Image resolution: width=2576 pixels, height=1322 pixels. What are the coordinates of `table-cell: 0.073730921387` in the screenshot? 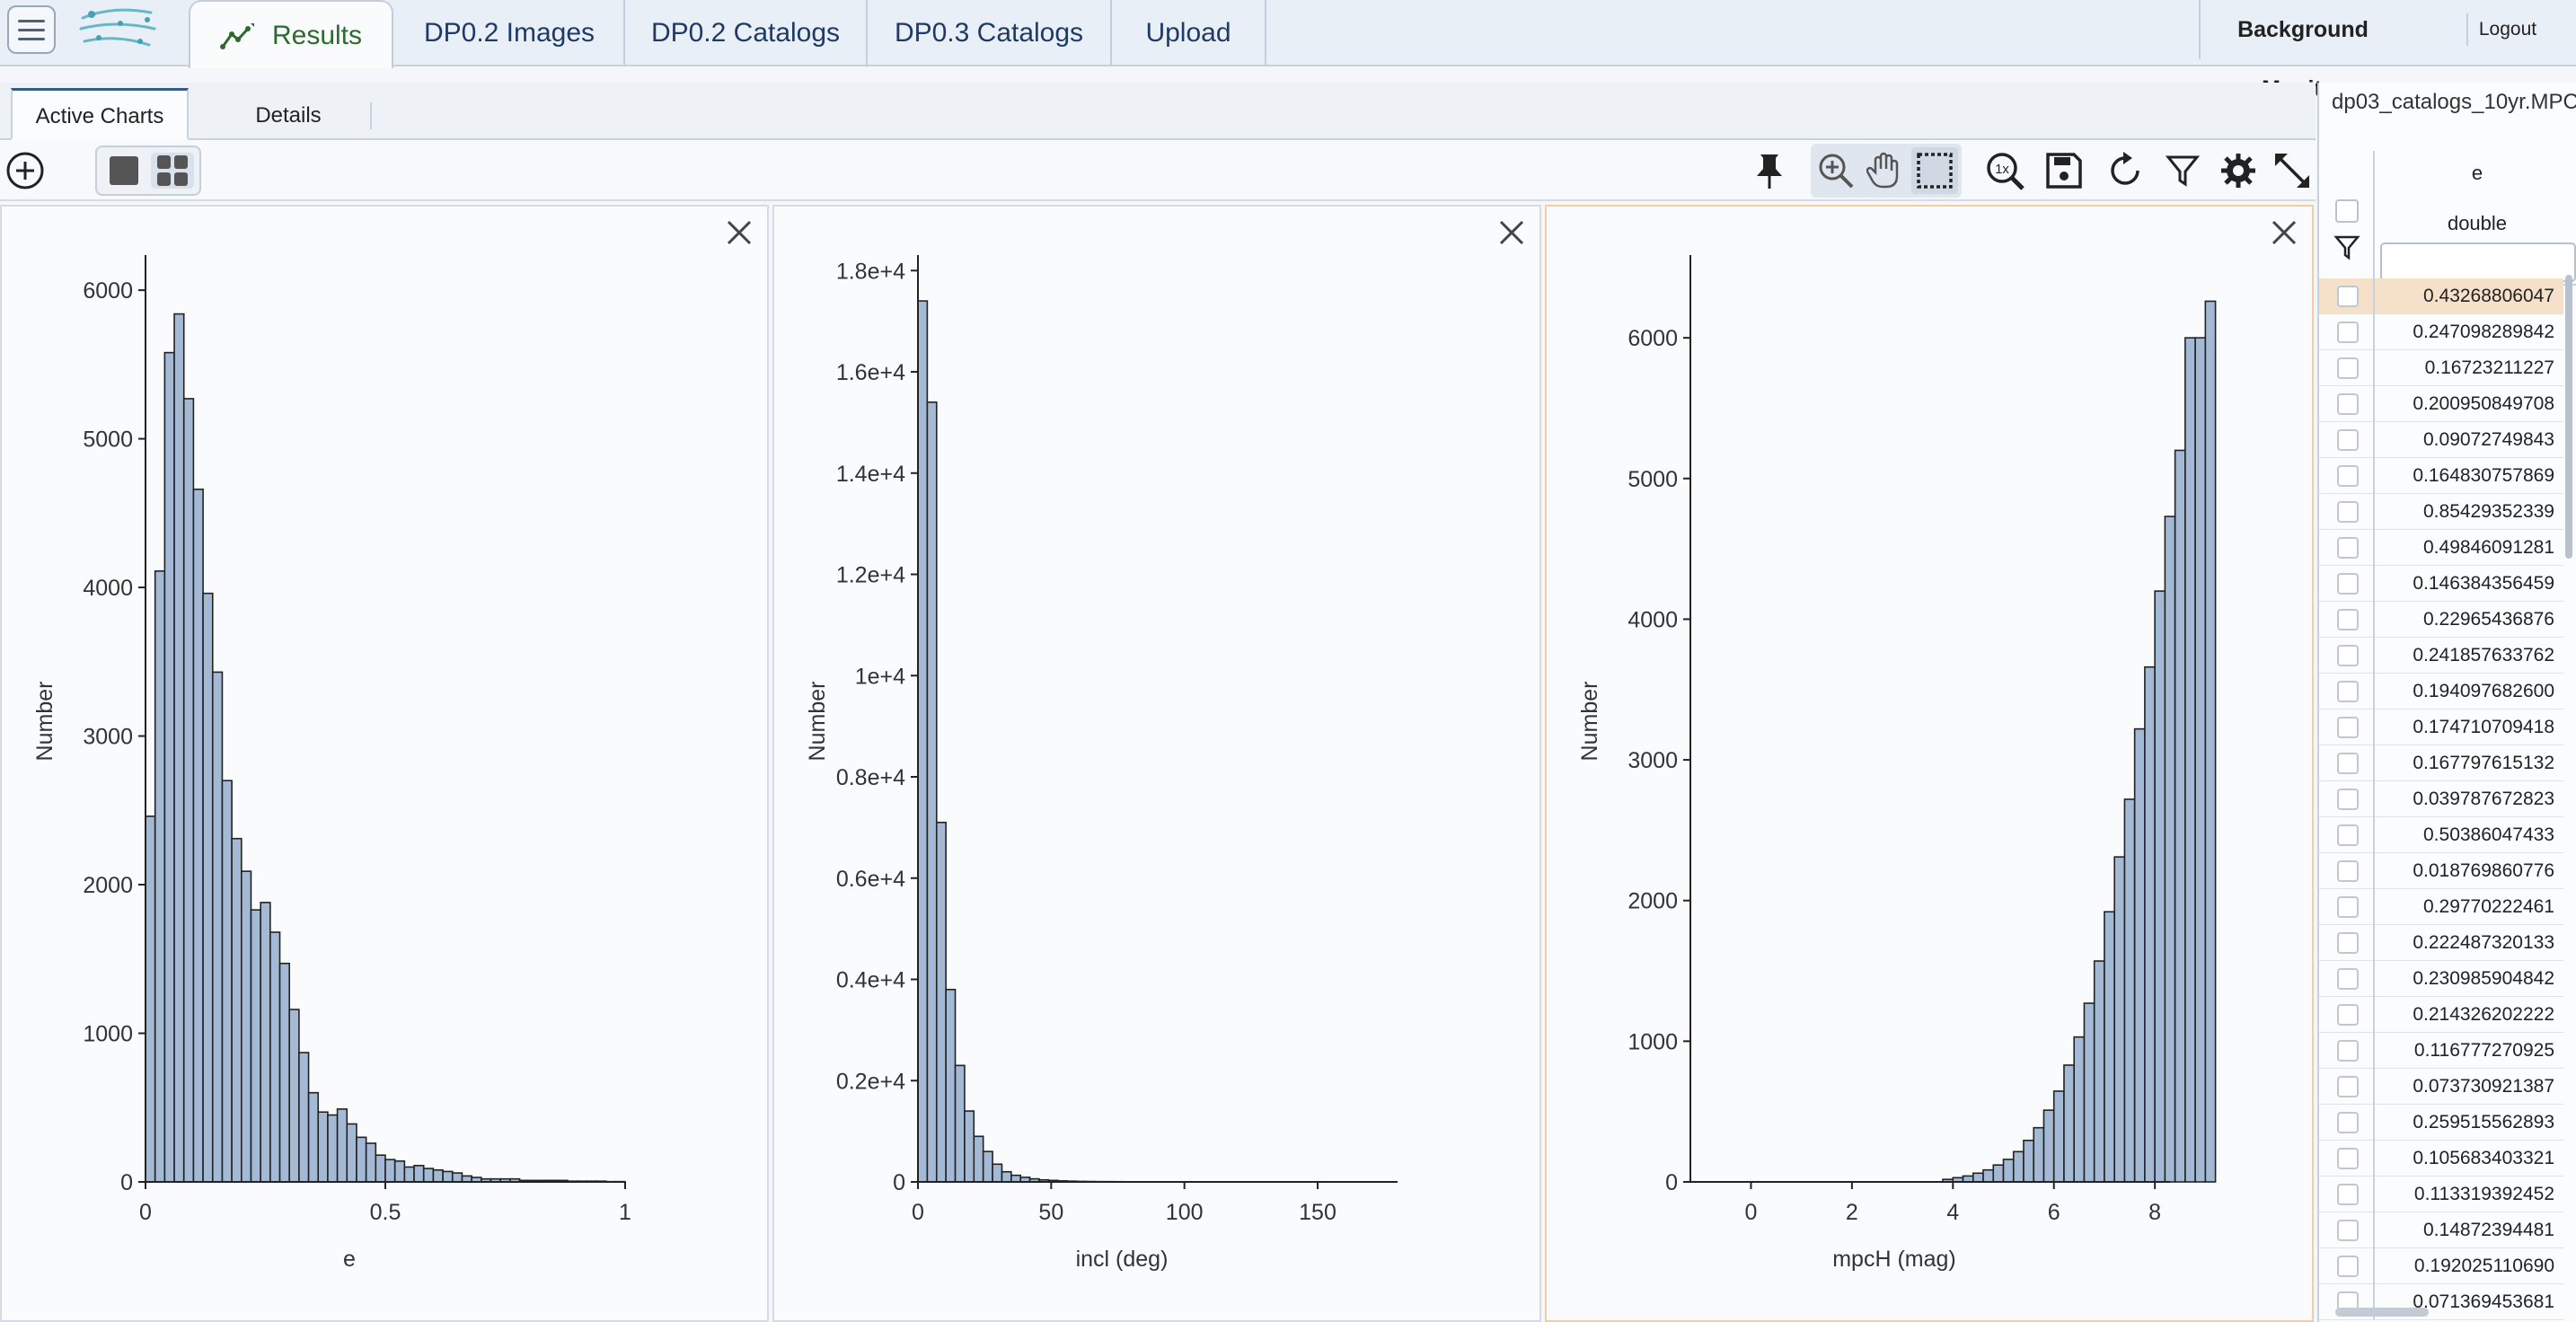 It's located at (2468, 1087).